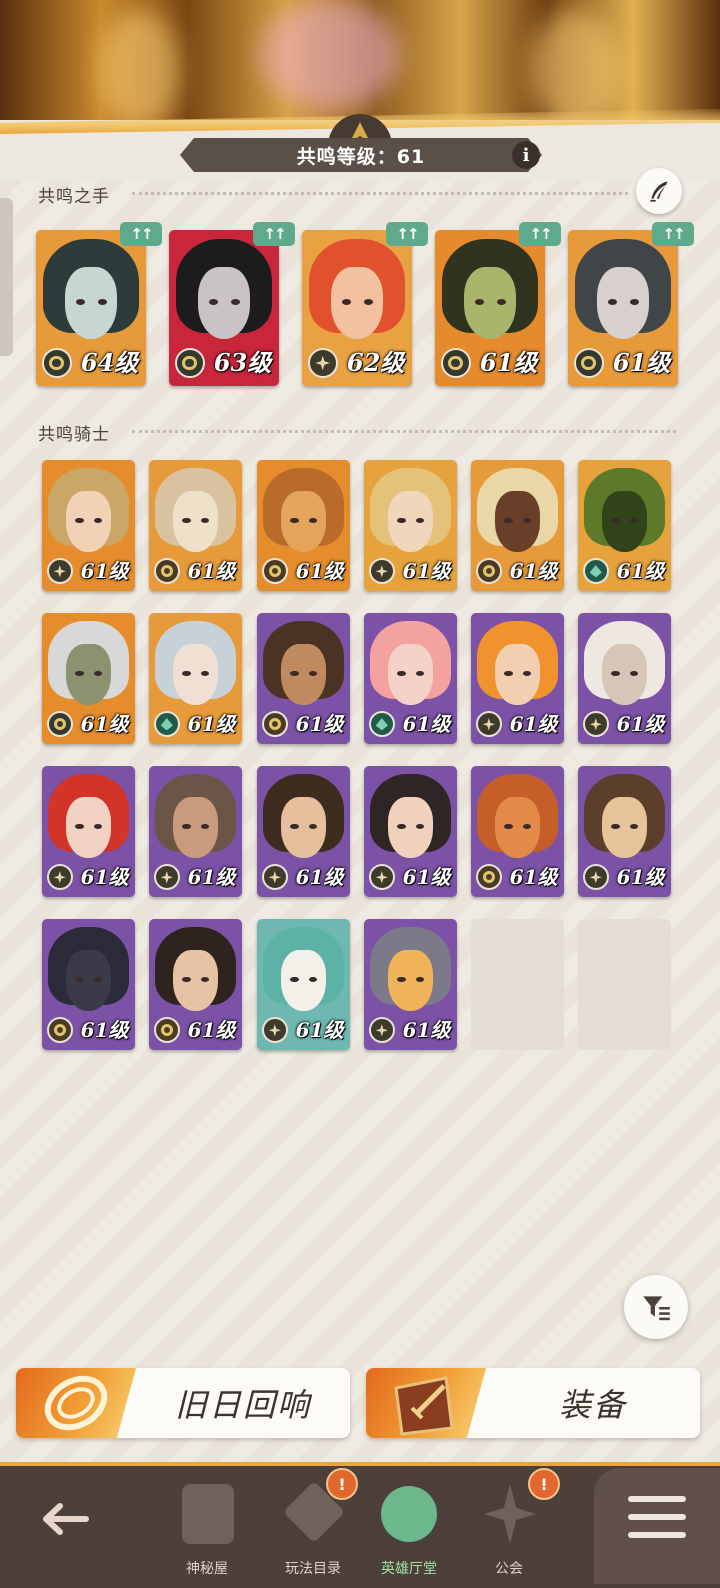  Describe the element at coordinates (109, 363) in the screenshot. I see `hero-level: 64级` at that location.